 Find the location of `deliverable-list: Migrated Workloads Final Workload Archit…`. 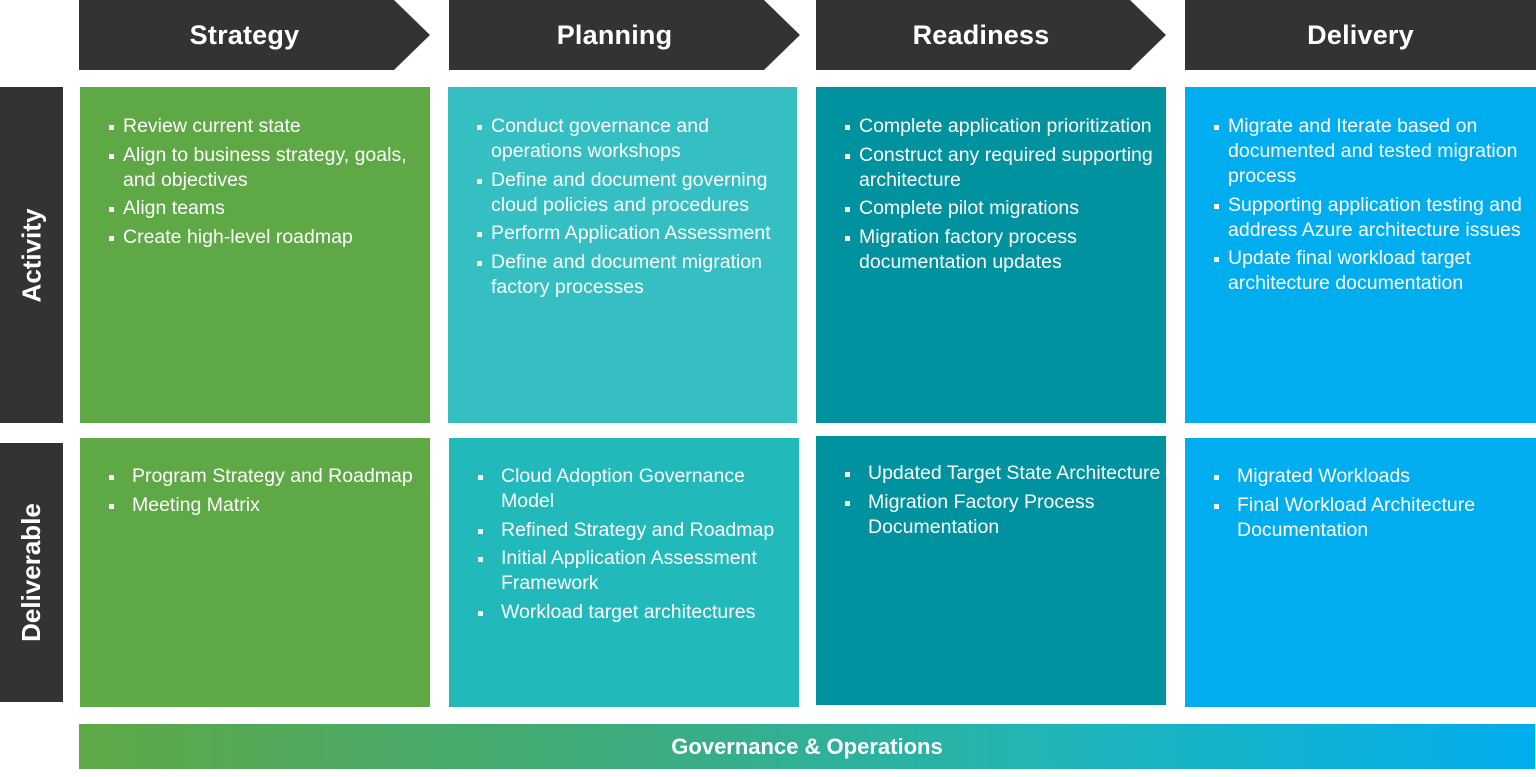

deliverable-list: Migrated Workloads Final Workload Archit… is located at coordinates (1375, 503).